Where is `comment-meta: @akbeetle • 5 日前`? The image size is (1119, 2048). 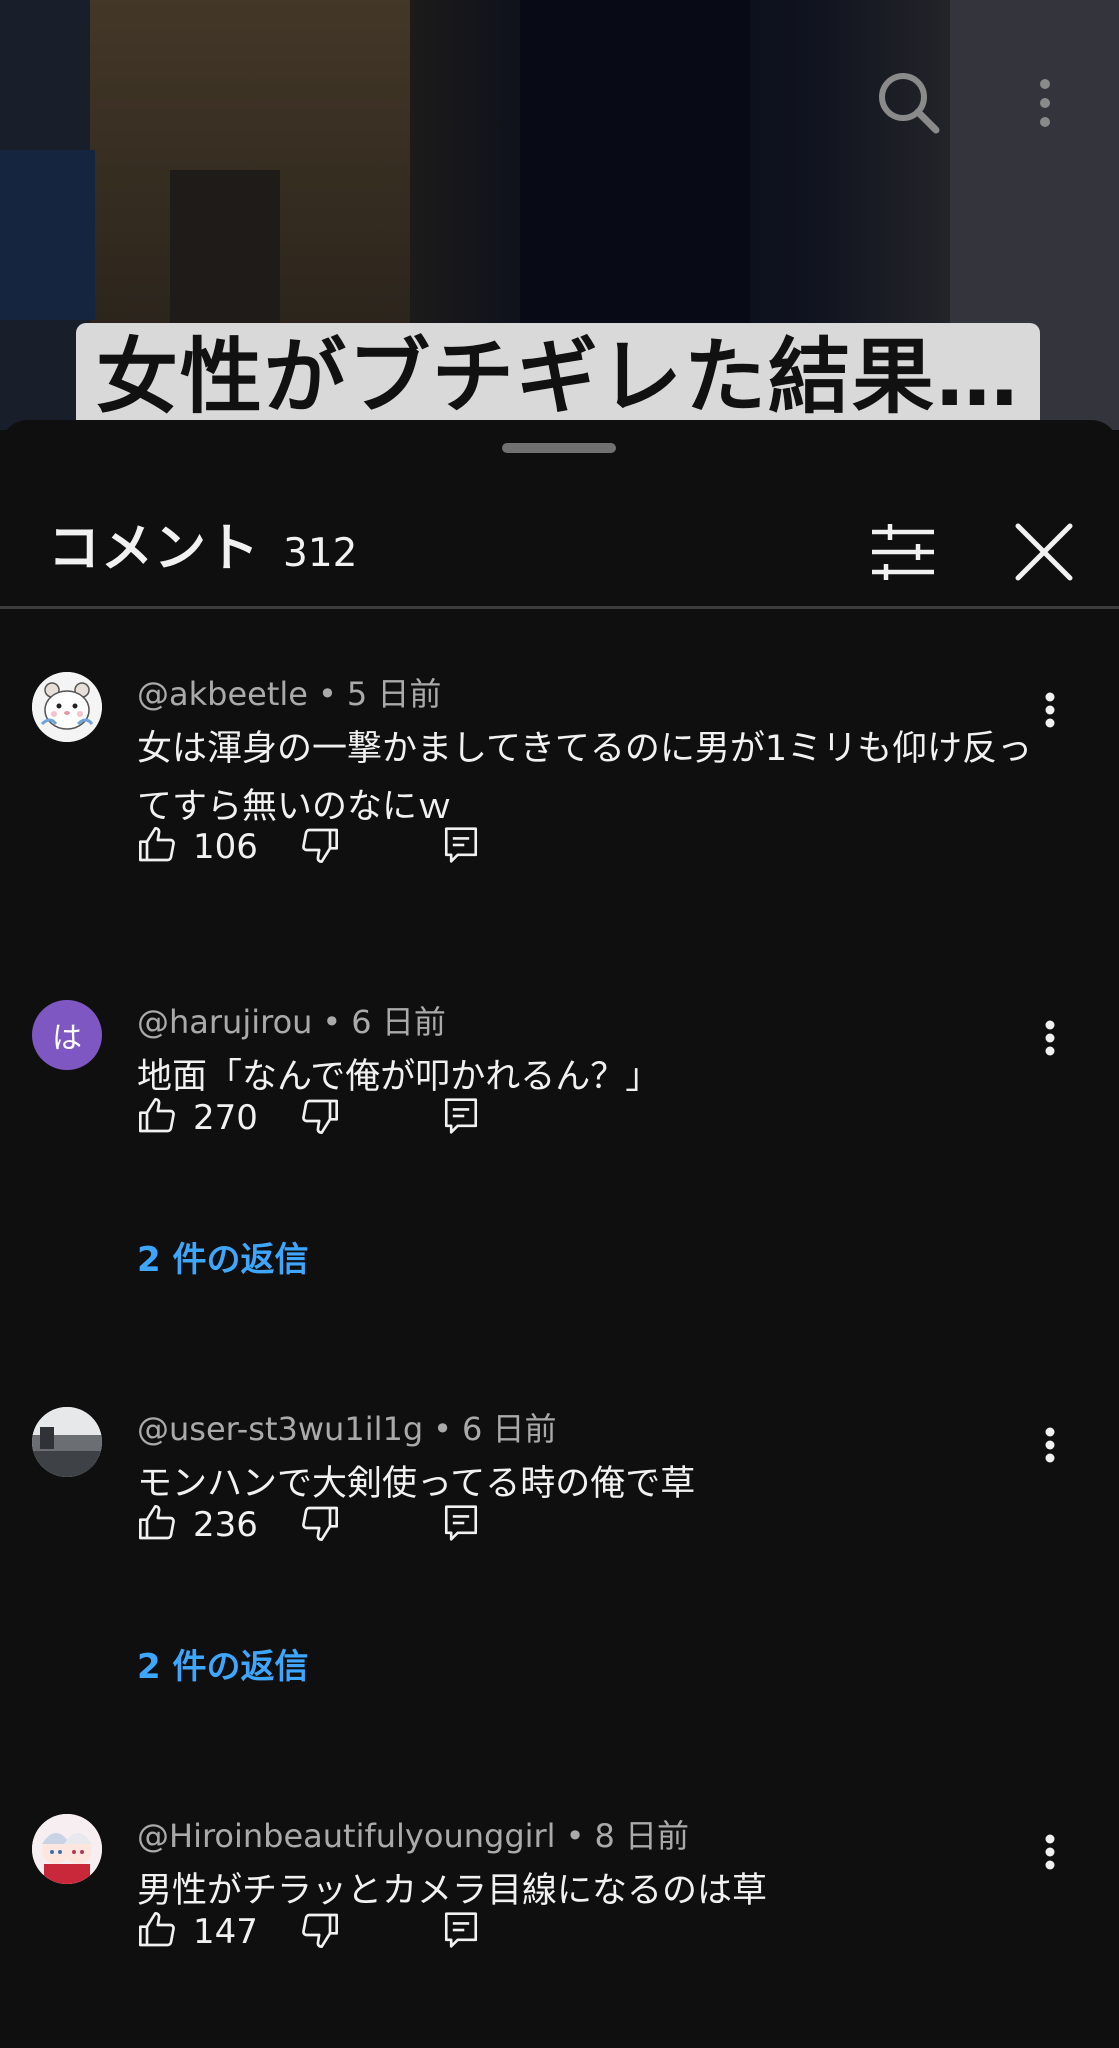
comment-meta: @akbeetle • 5 日前 is located at coordinates (289, 694).